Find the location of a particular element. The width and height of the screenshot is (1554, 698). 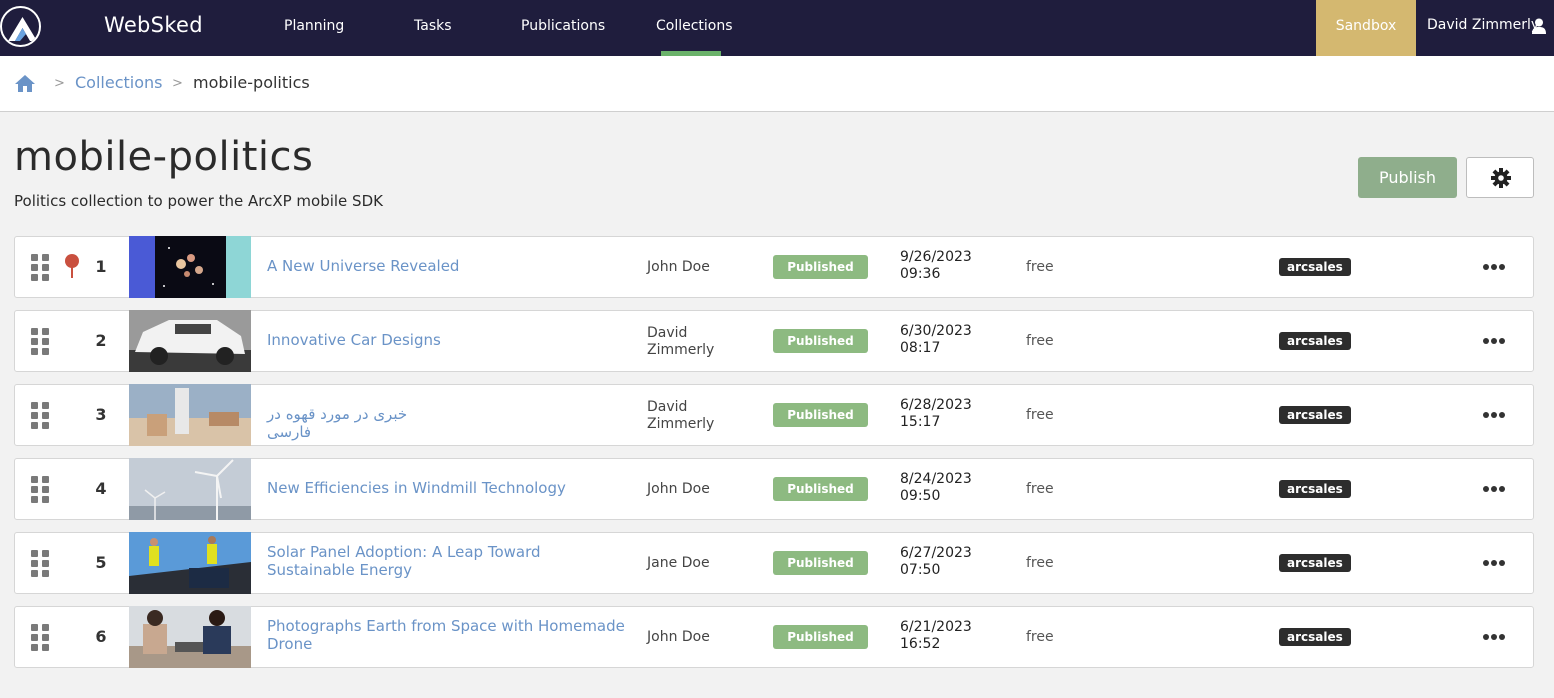

item-date-time: 15:17 is located at coordinates (920, 422).